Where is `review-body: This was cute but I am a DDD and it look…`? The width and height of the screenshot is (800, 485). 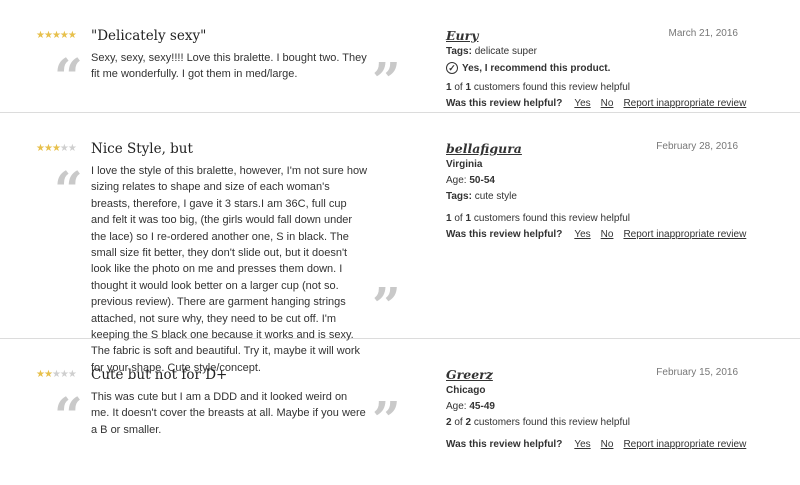
review-body: This was cute but I am a DDD and it look… is located at coordinates (228, 413).